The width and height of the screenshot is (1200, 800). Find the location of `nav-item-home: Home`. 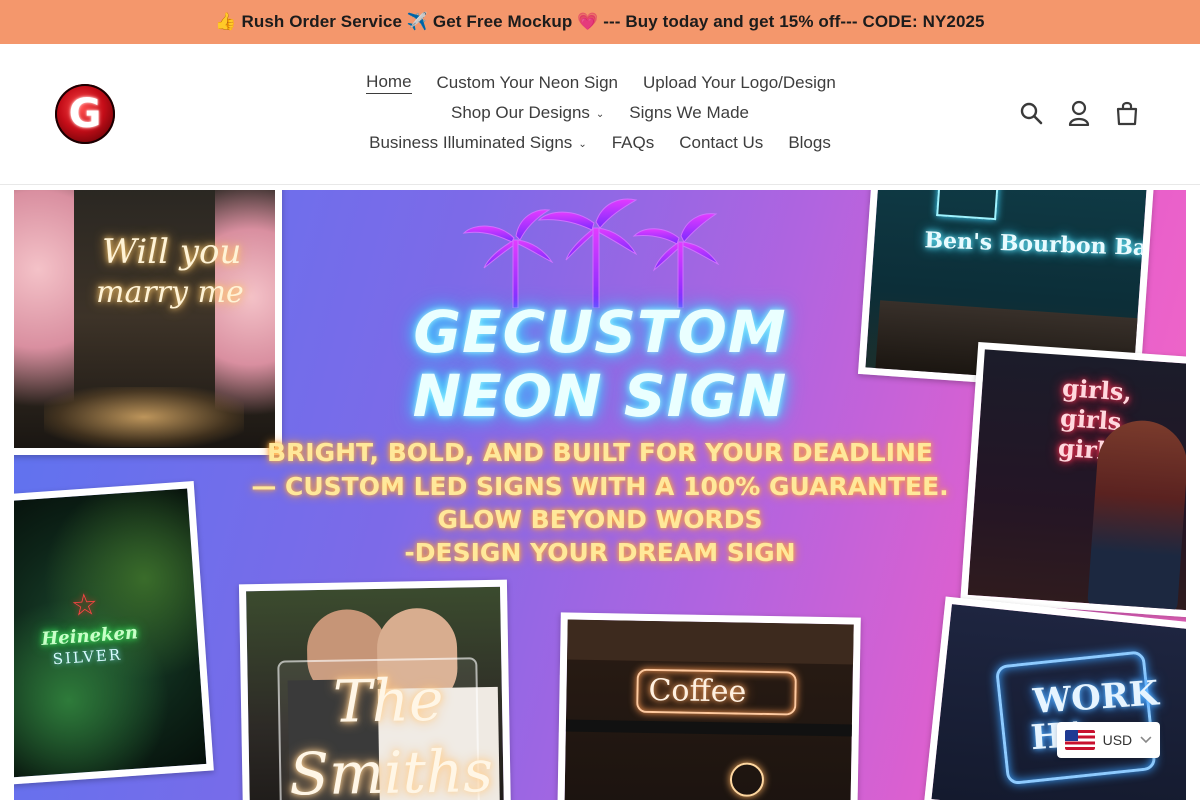

nav-item-home: Home is located at coordinates (389, 83).